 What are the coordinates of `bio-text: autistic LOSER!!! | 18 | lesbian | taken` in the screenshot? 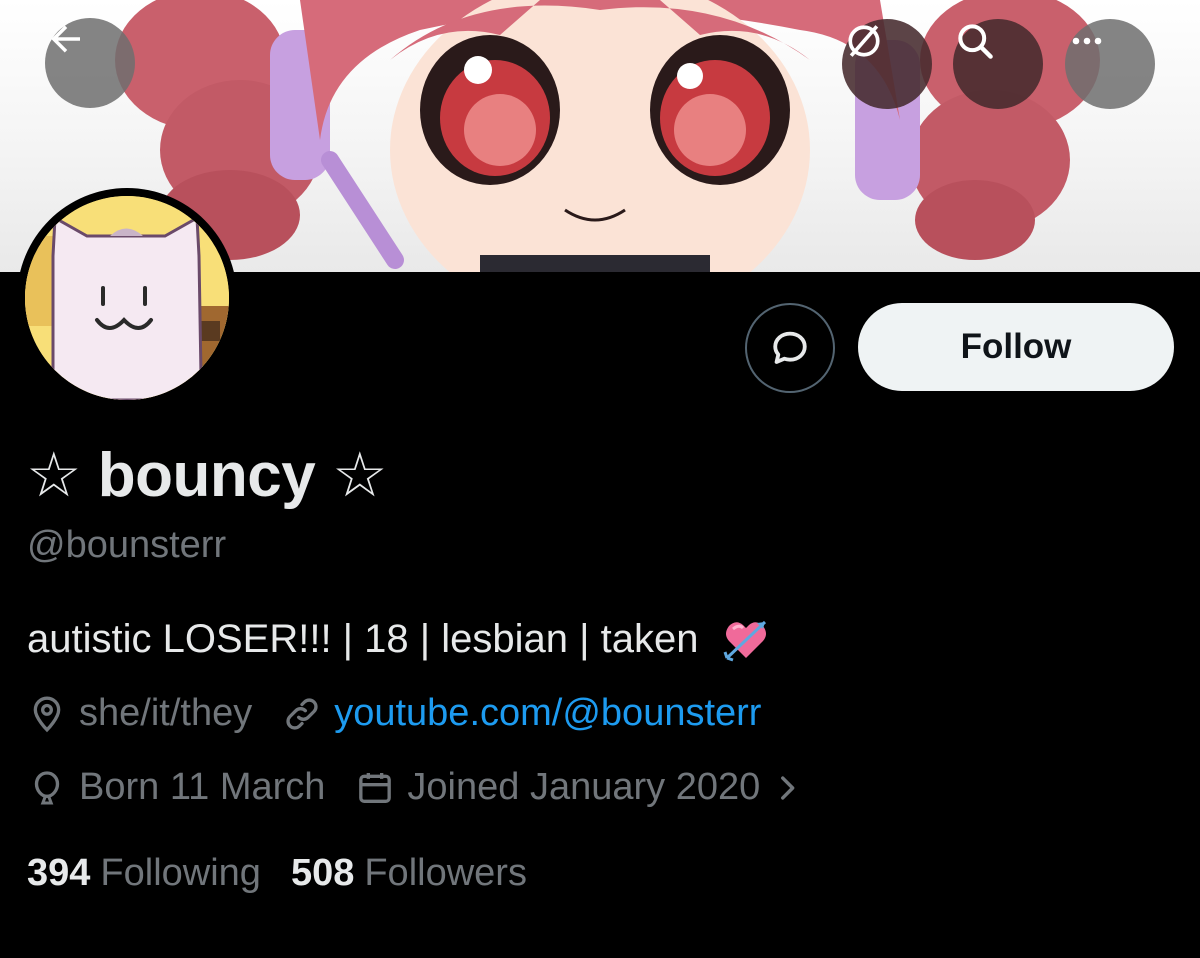 It's located at (363, 638).